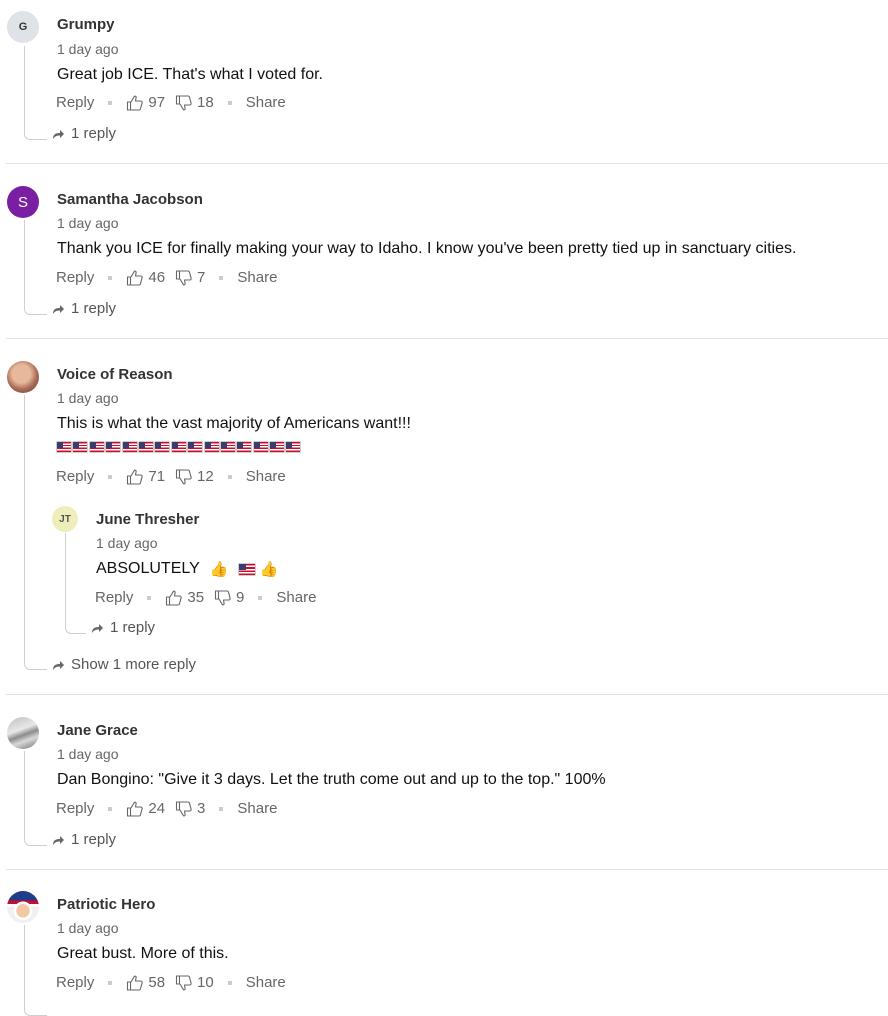  Describe the element at coordinates (115, 374) in the screenshot. I see `author-name: Voice of Reason` at that location.